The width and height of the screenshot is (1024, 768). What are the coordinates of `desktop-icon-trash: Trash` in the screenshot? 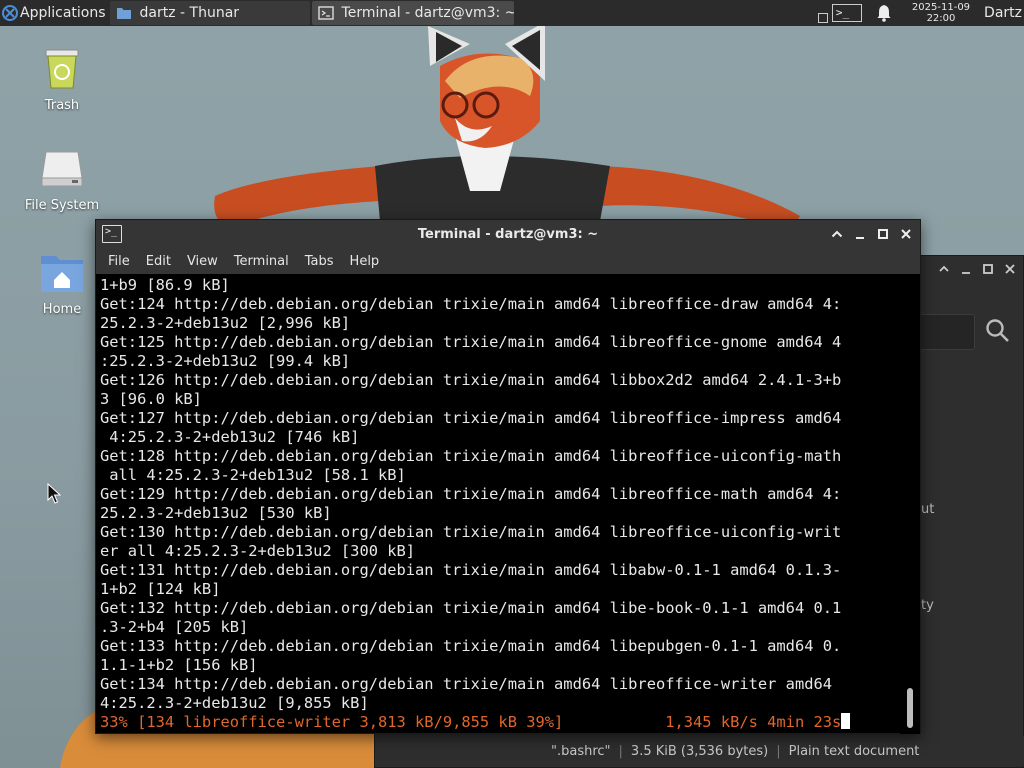 It's located at (62, 78).